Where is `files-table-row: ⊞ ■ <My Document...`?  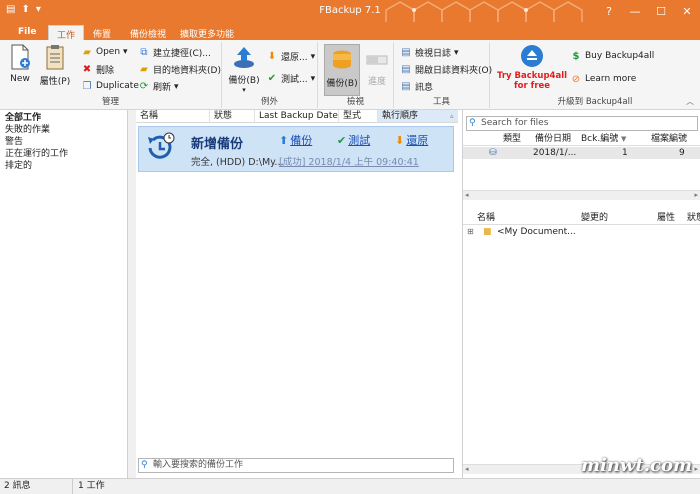 files-table-row: ⊞ ■ <My Document... is located at coordinates (581, 232).